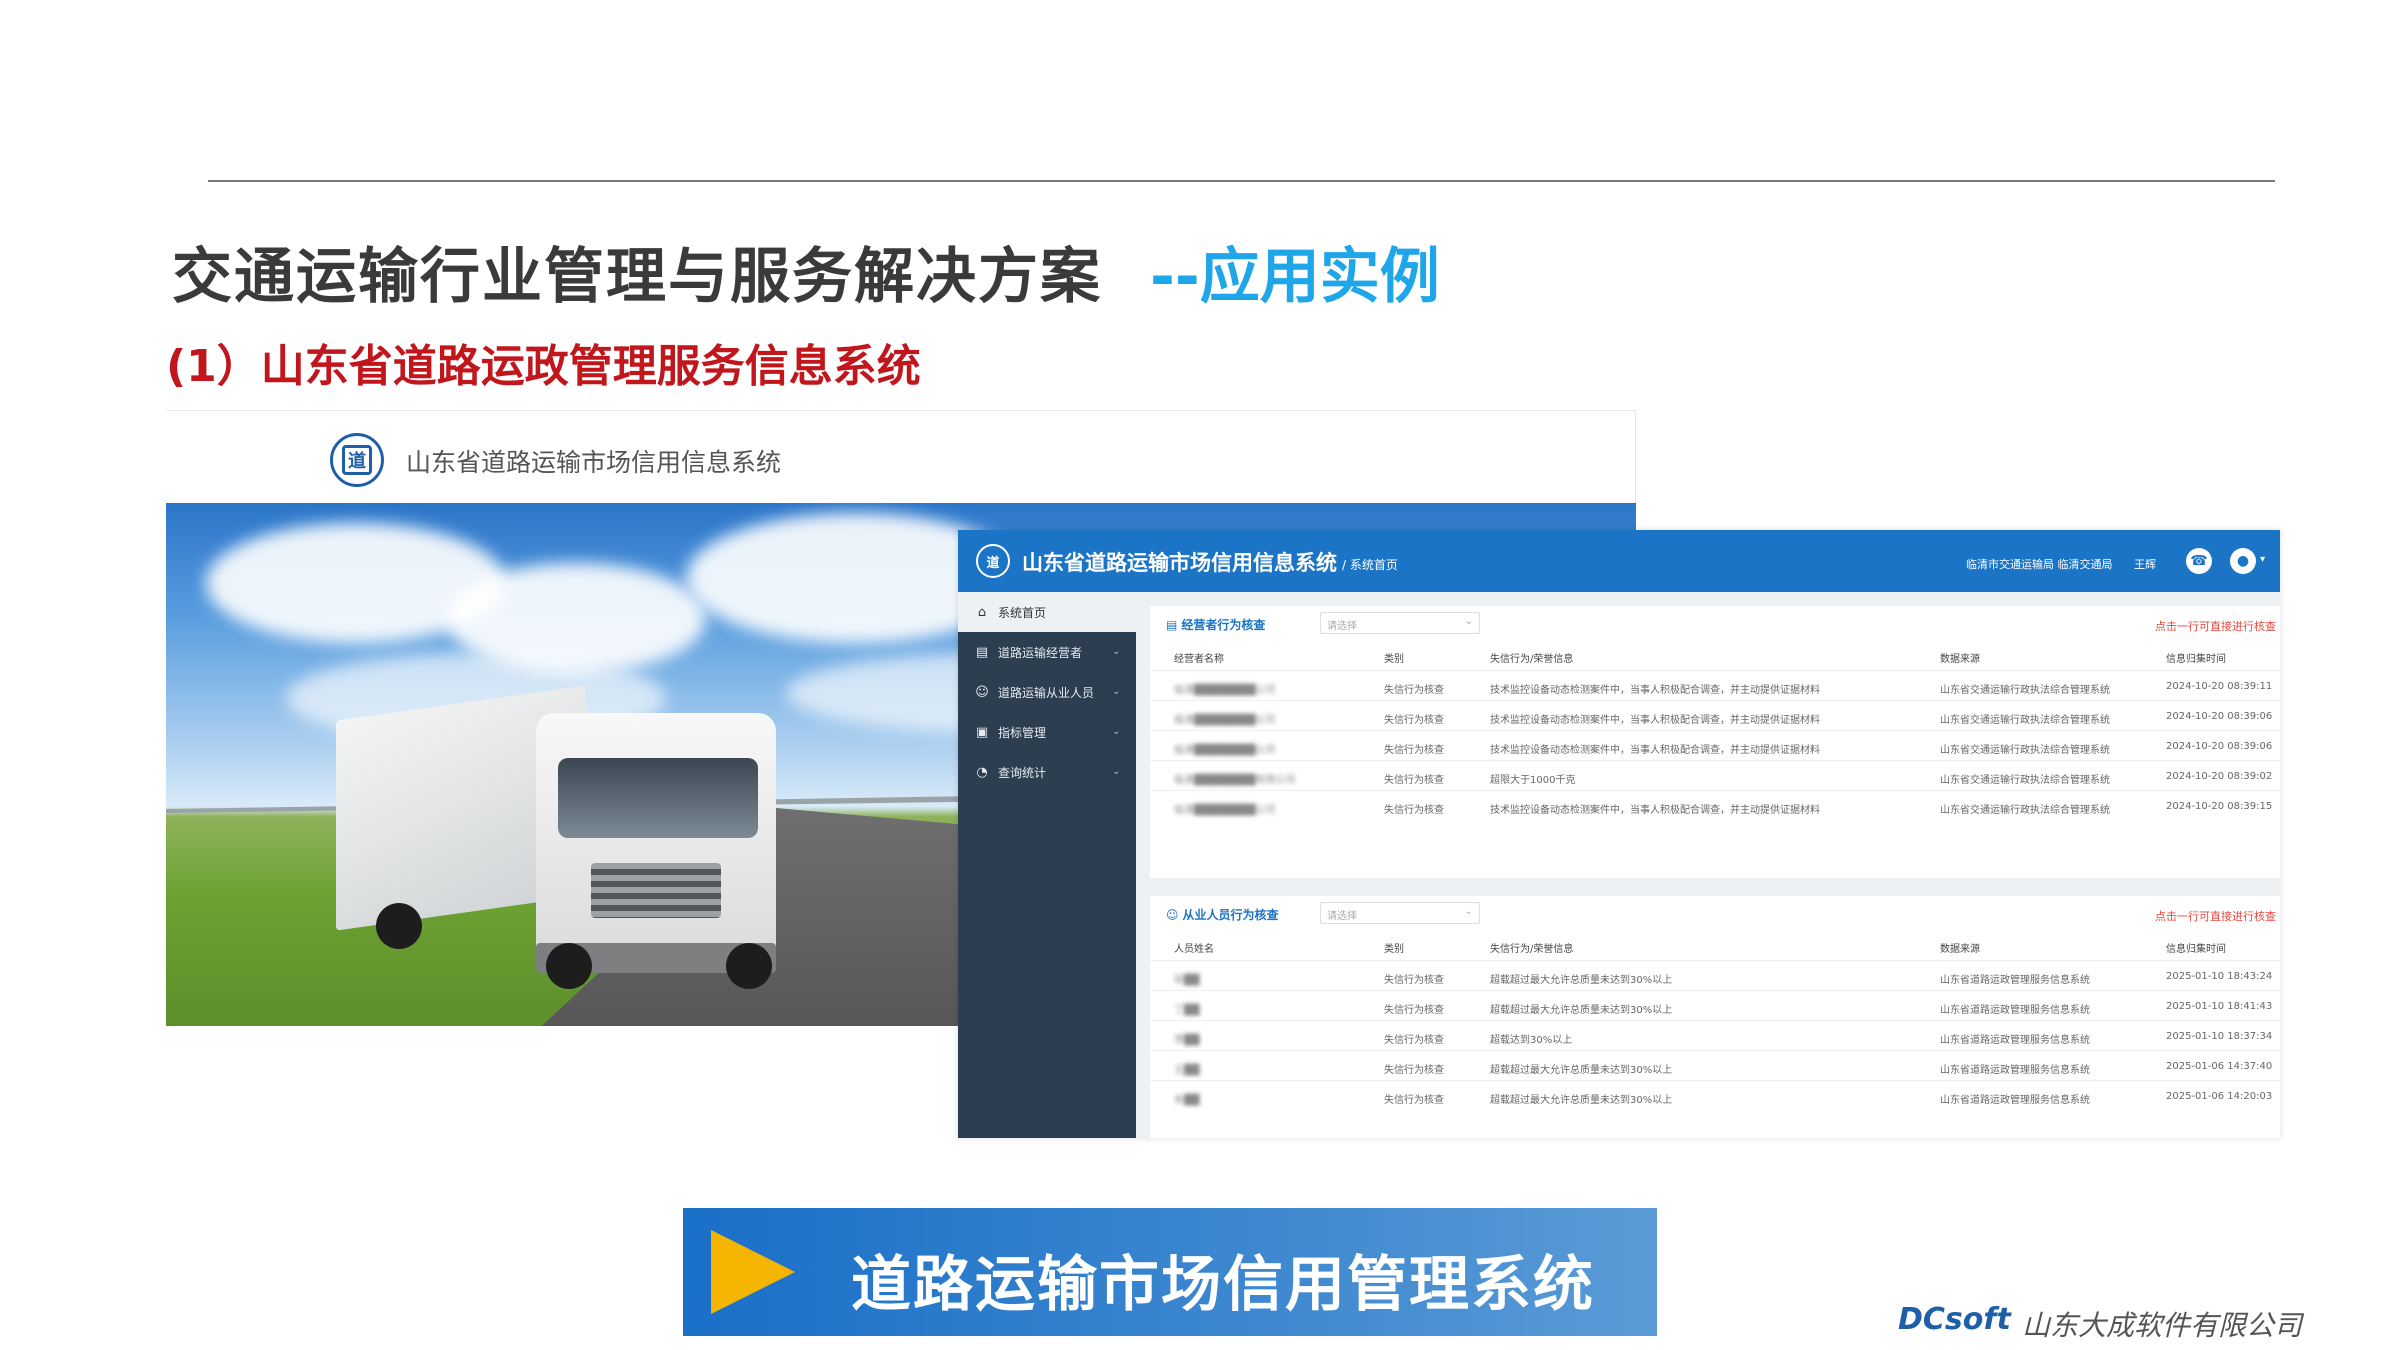  I want to click on column-header: 人员姓名, so click(1194, 949).